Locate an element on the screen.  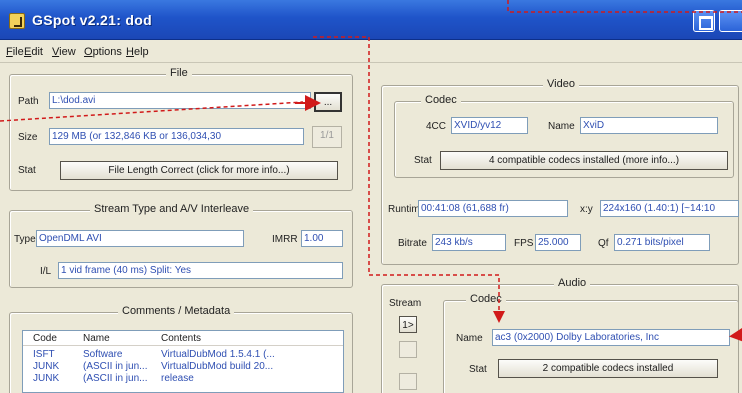
menu-file: File is located at coordinates (15, 52).